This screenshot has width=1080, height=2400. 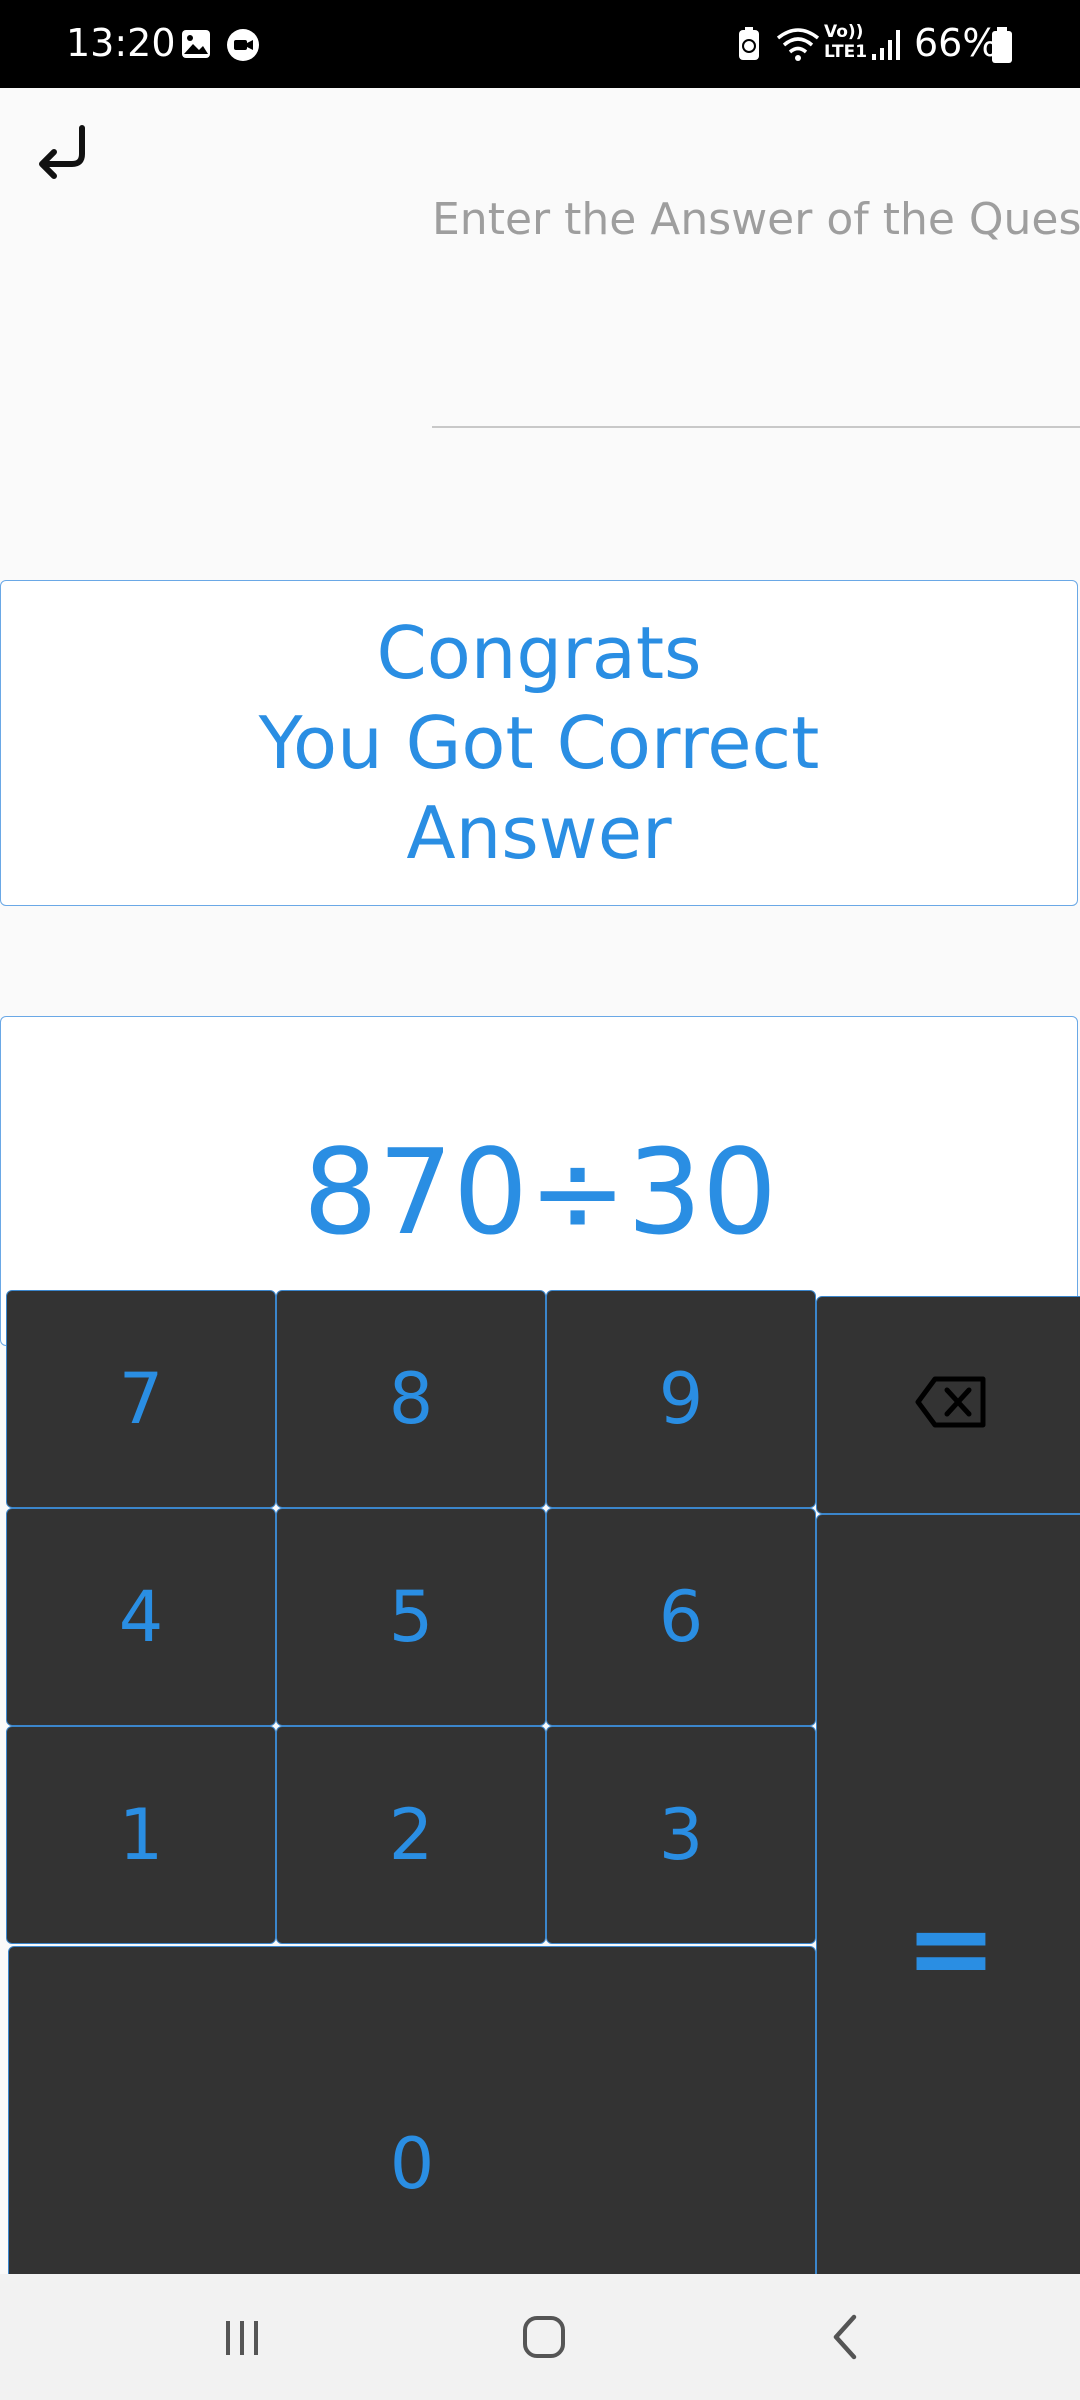 I want to click on feedback-message: Congrats You Got Correct Answer, so click(x=539, y=743).